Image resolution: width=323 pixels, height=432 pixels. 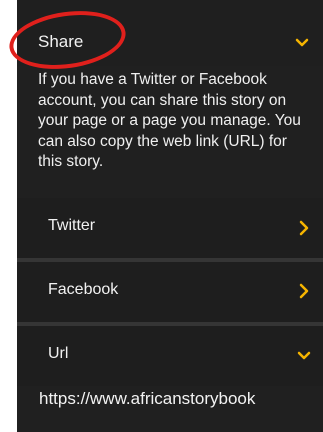 I want to click on share-option-url: Url, so click(x=170, y=356).